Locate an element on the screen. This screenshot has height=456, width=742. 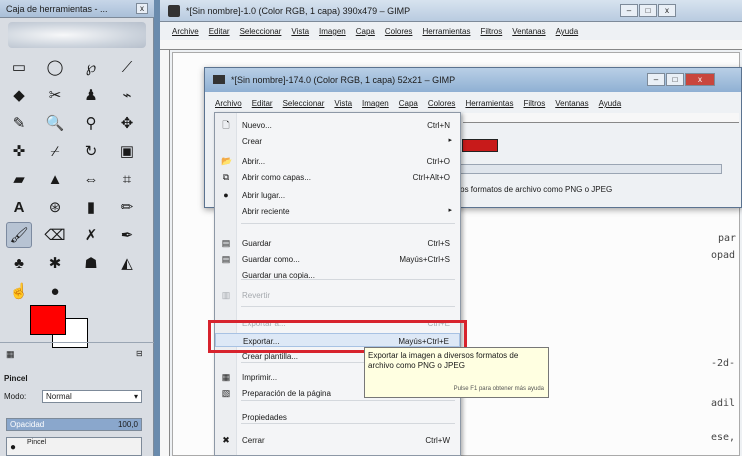
menu-item-guardar: ▤ Guardar Ctrl+S is located at coordinates (337, 243).